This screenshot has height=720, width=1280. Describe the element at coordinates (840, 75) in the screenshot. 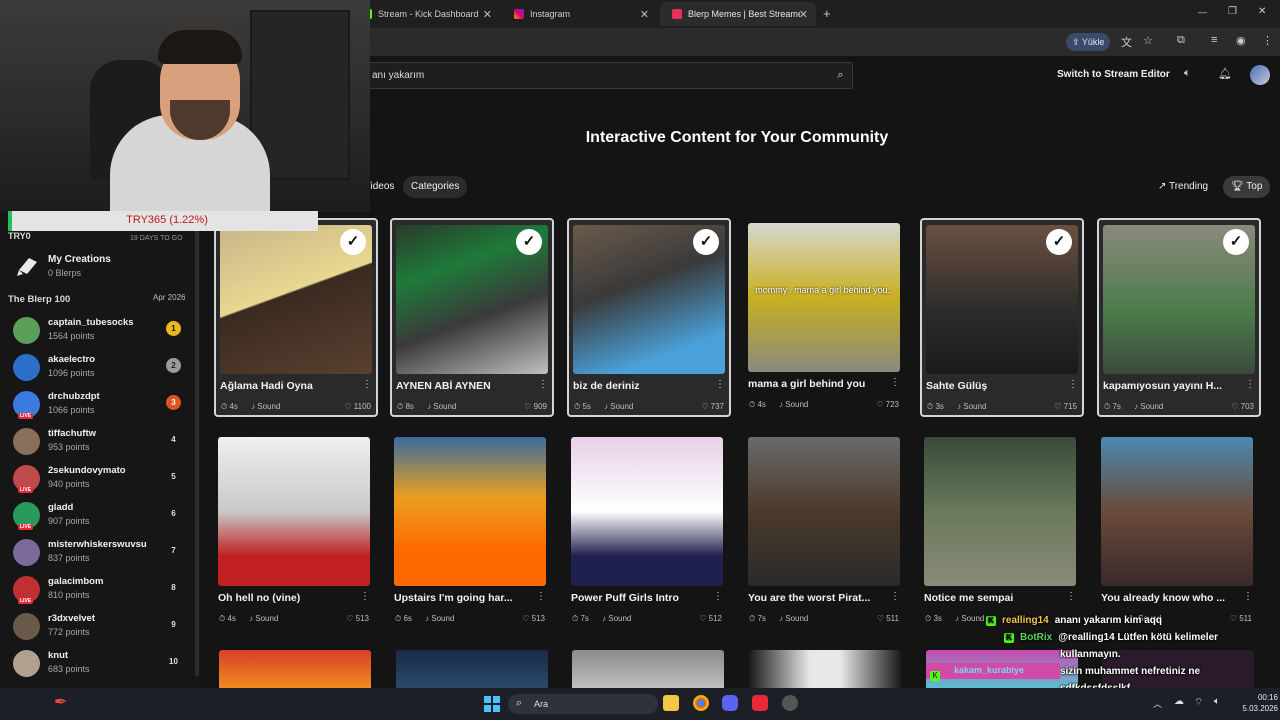

I see `search-icon: ⌕` at that location.